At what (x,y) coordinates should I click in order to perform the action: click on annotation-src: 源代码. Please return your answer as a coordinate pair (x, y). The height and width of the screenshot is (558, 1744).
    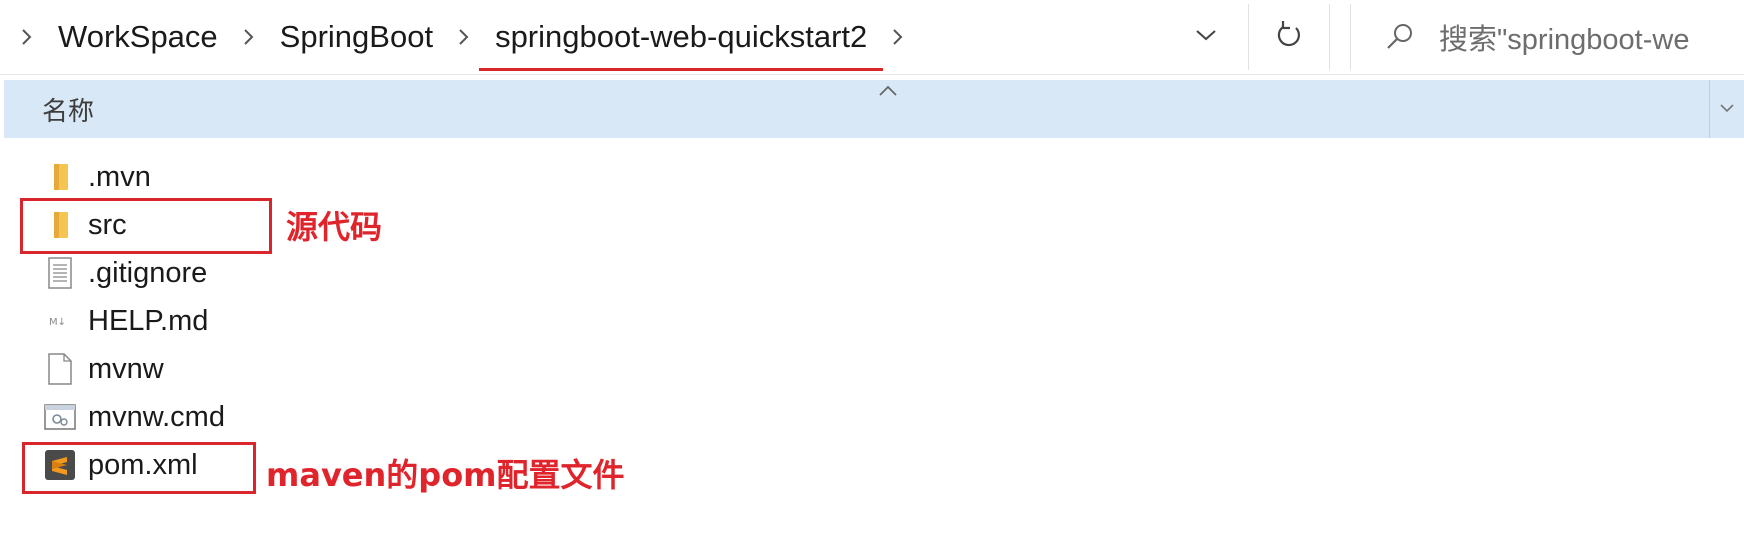
    Looking at the image, I should click on (334, 227).